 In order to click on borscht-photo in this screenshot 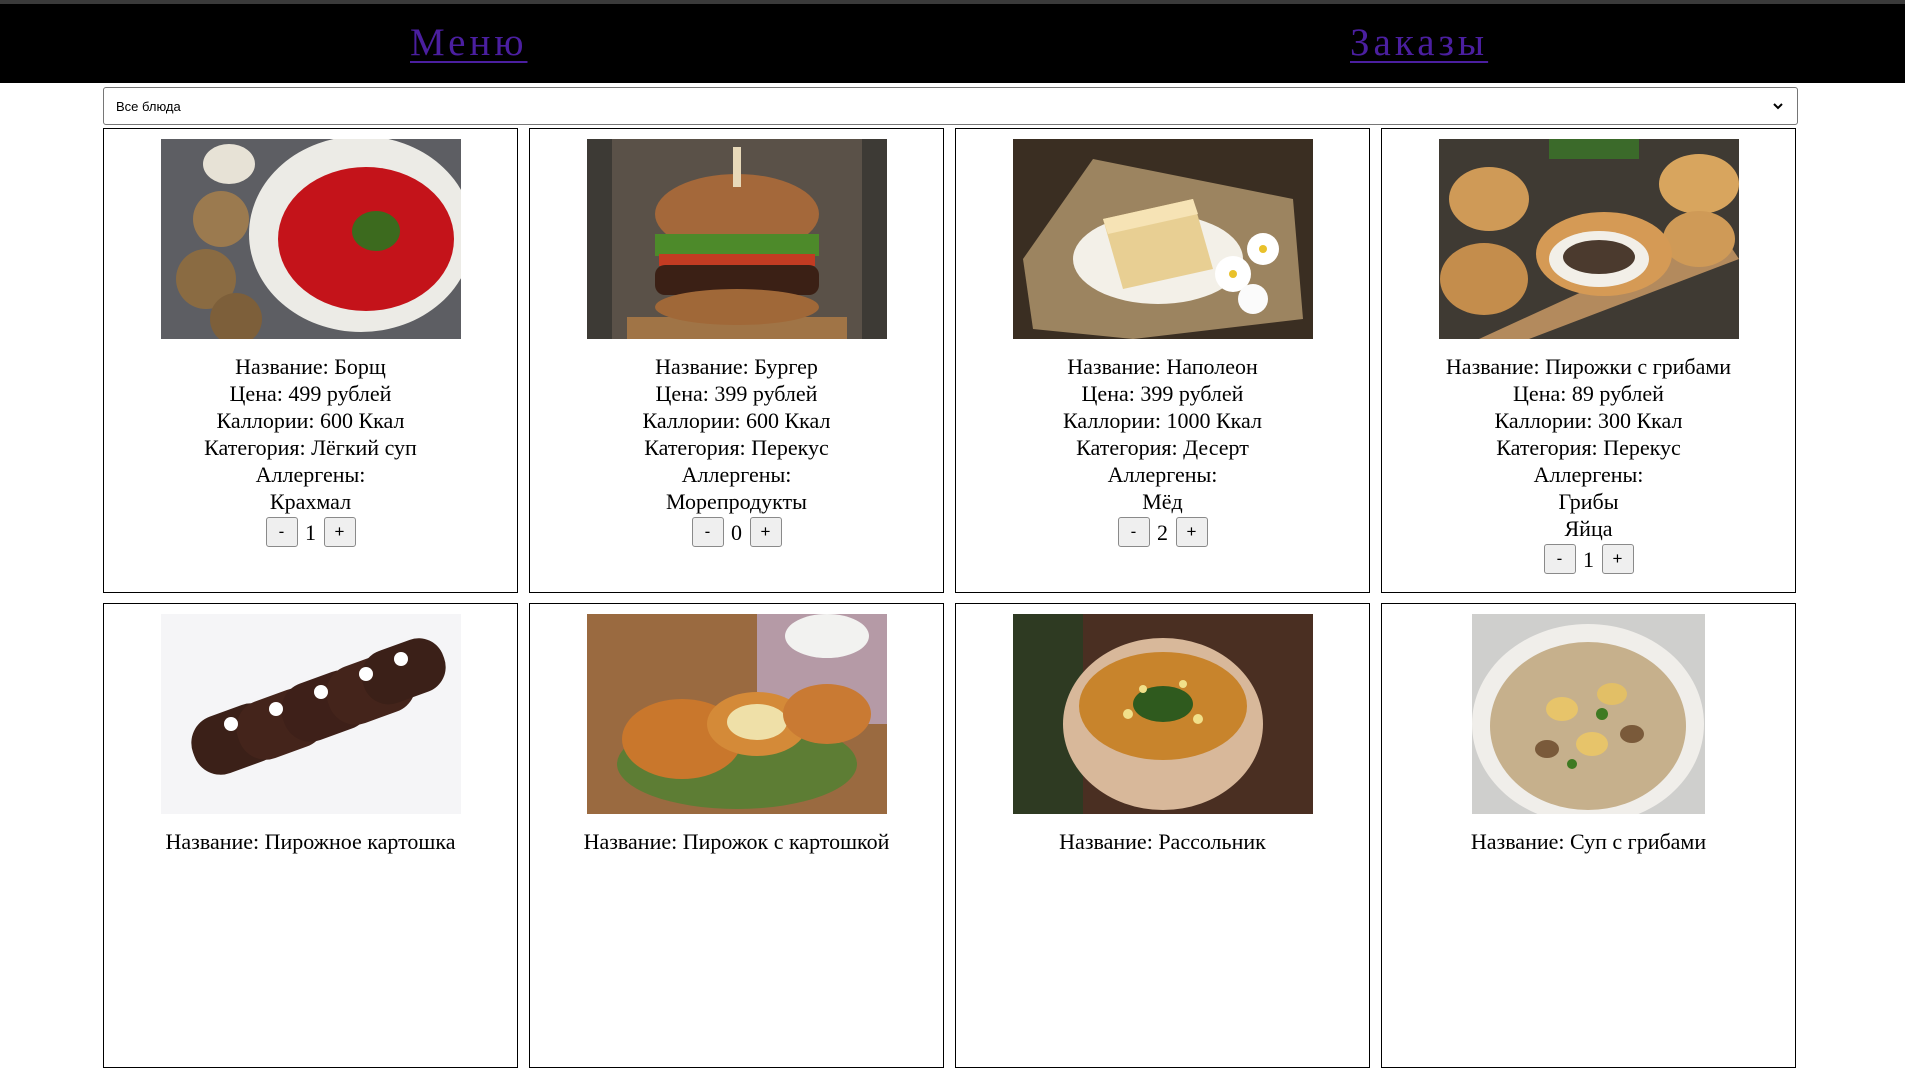, I will do `click(310, 239)`.